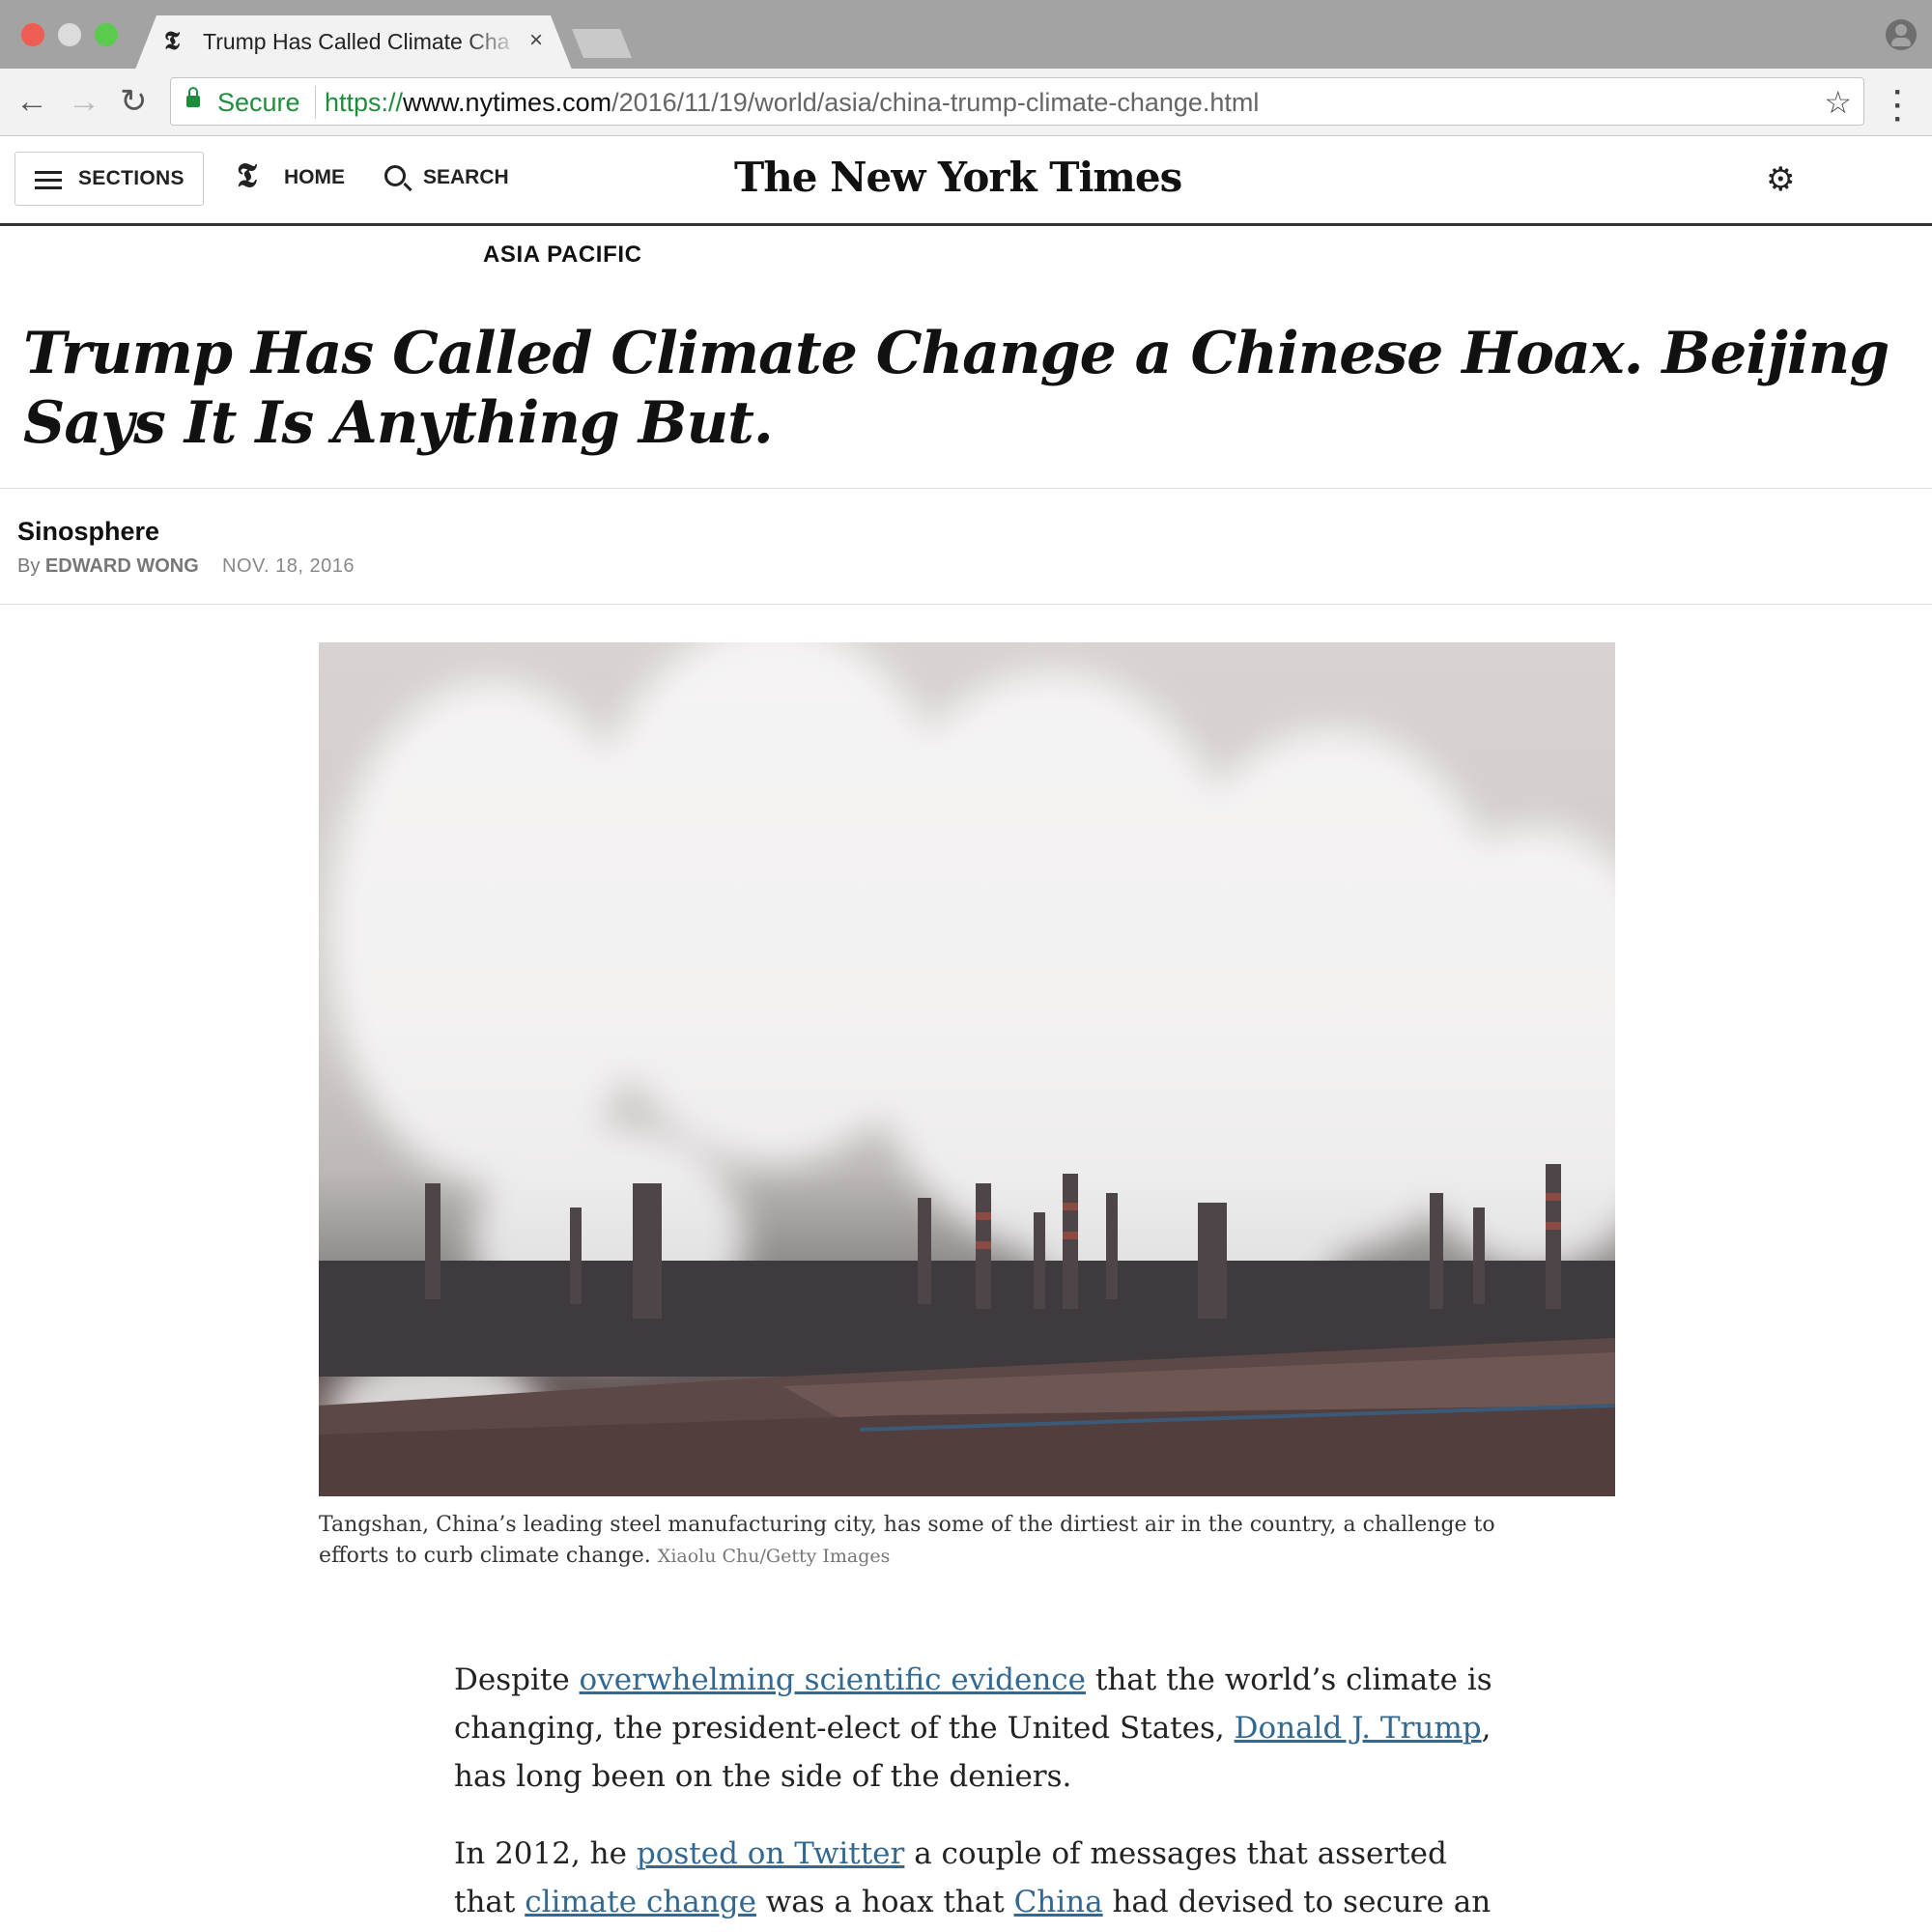 The image size is (1932, 1932). I want to click on secure-label: Secure, so click(258, 102).